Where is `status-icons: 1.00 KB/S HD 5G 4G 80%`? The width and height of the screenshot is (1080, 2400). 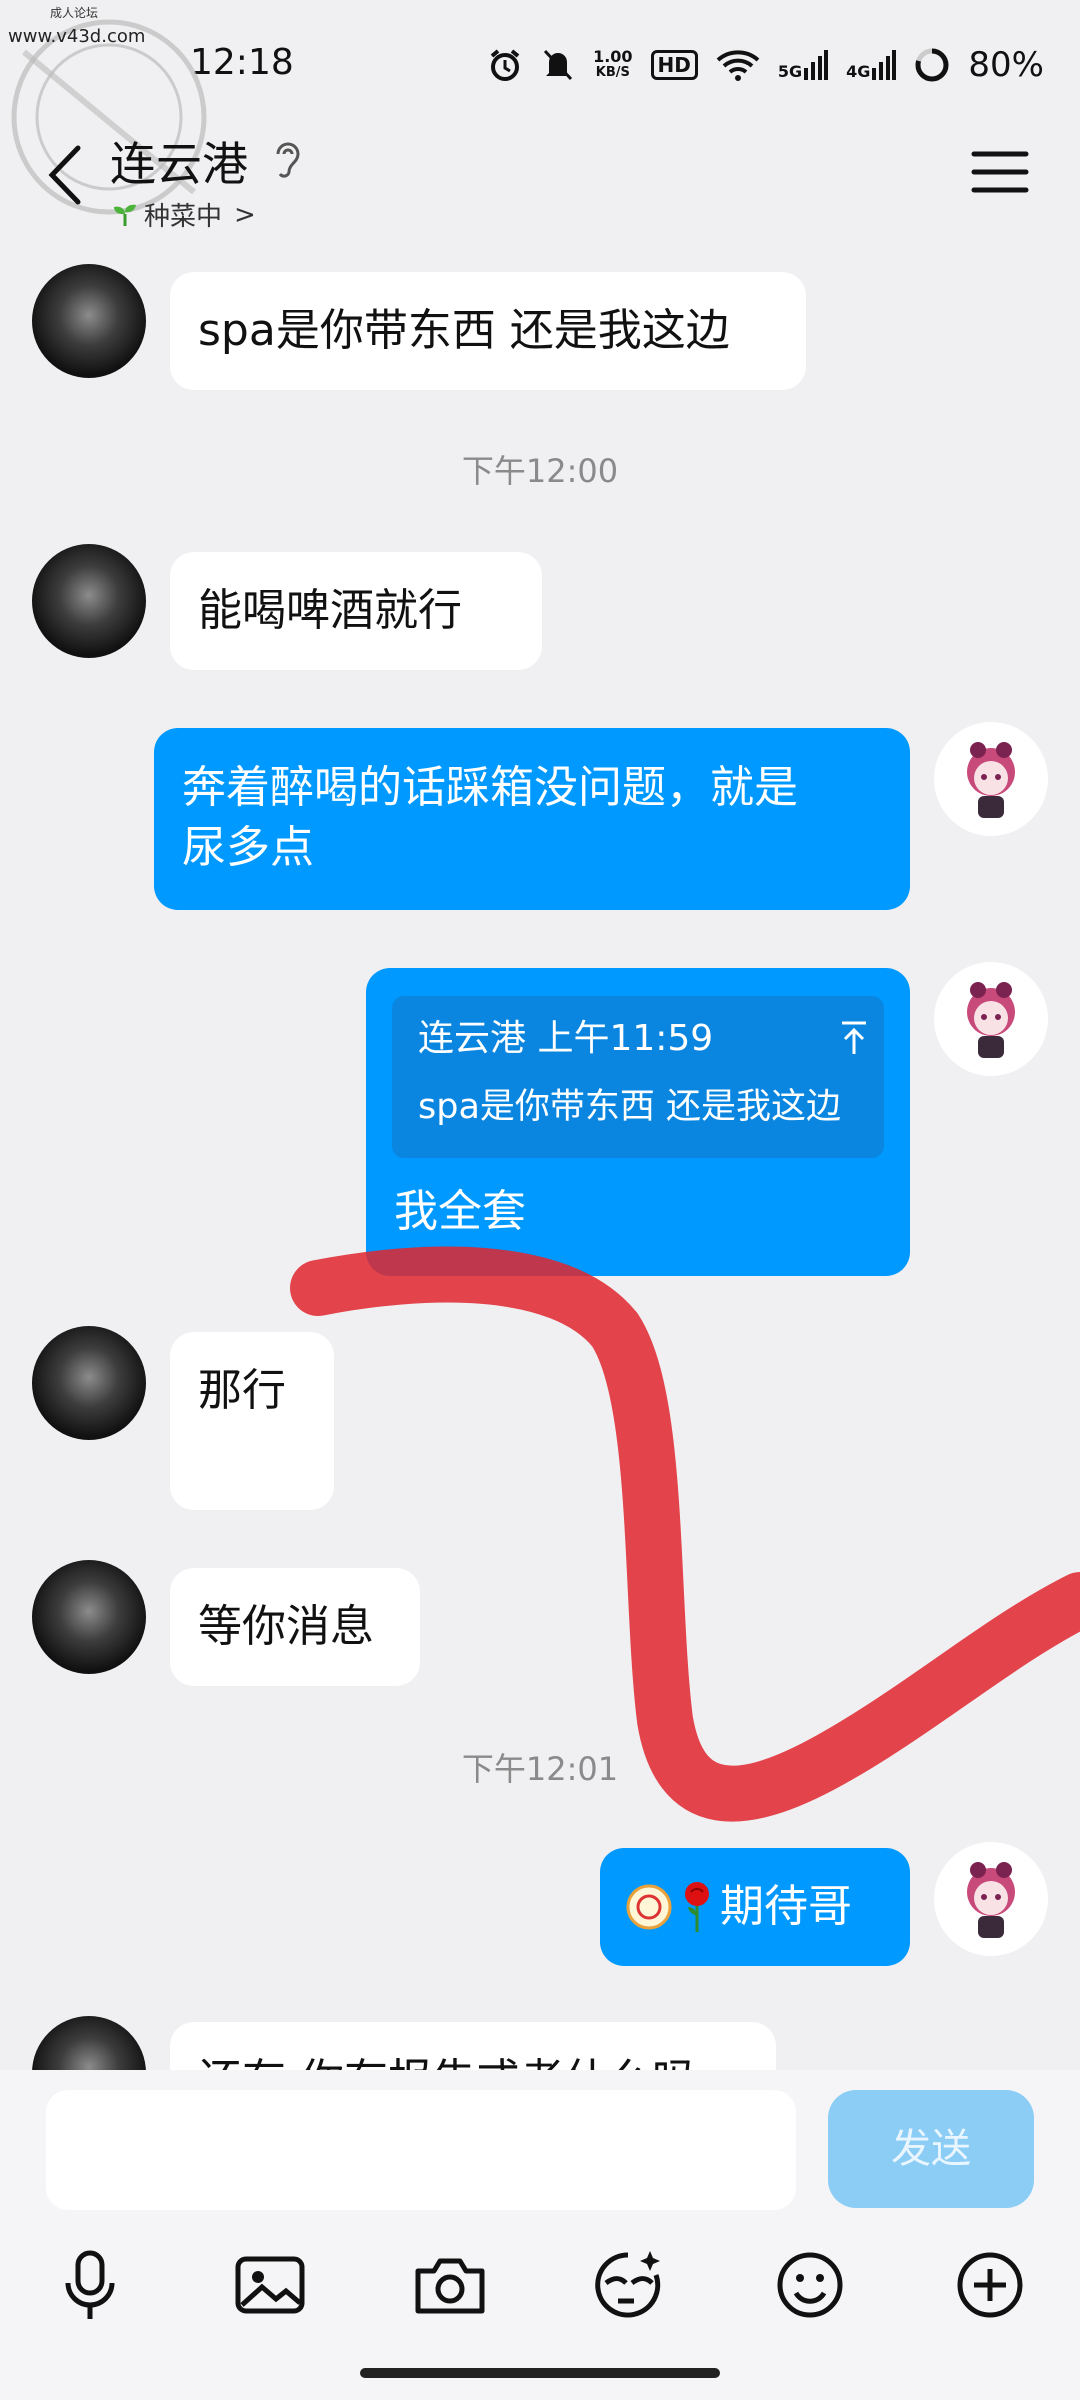 status-icons: 1.00 KB/S HD 5G 4G 80% is located at coordinates (765, 65).